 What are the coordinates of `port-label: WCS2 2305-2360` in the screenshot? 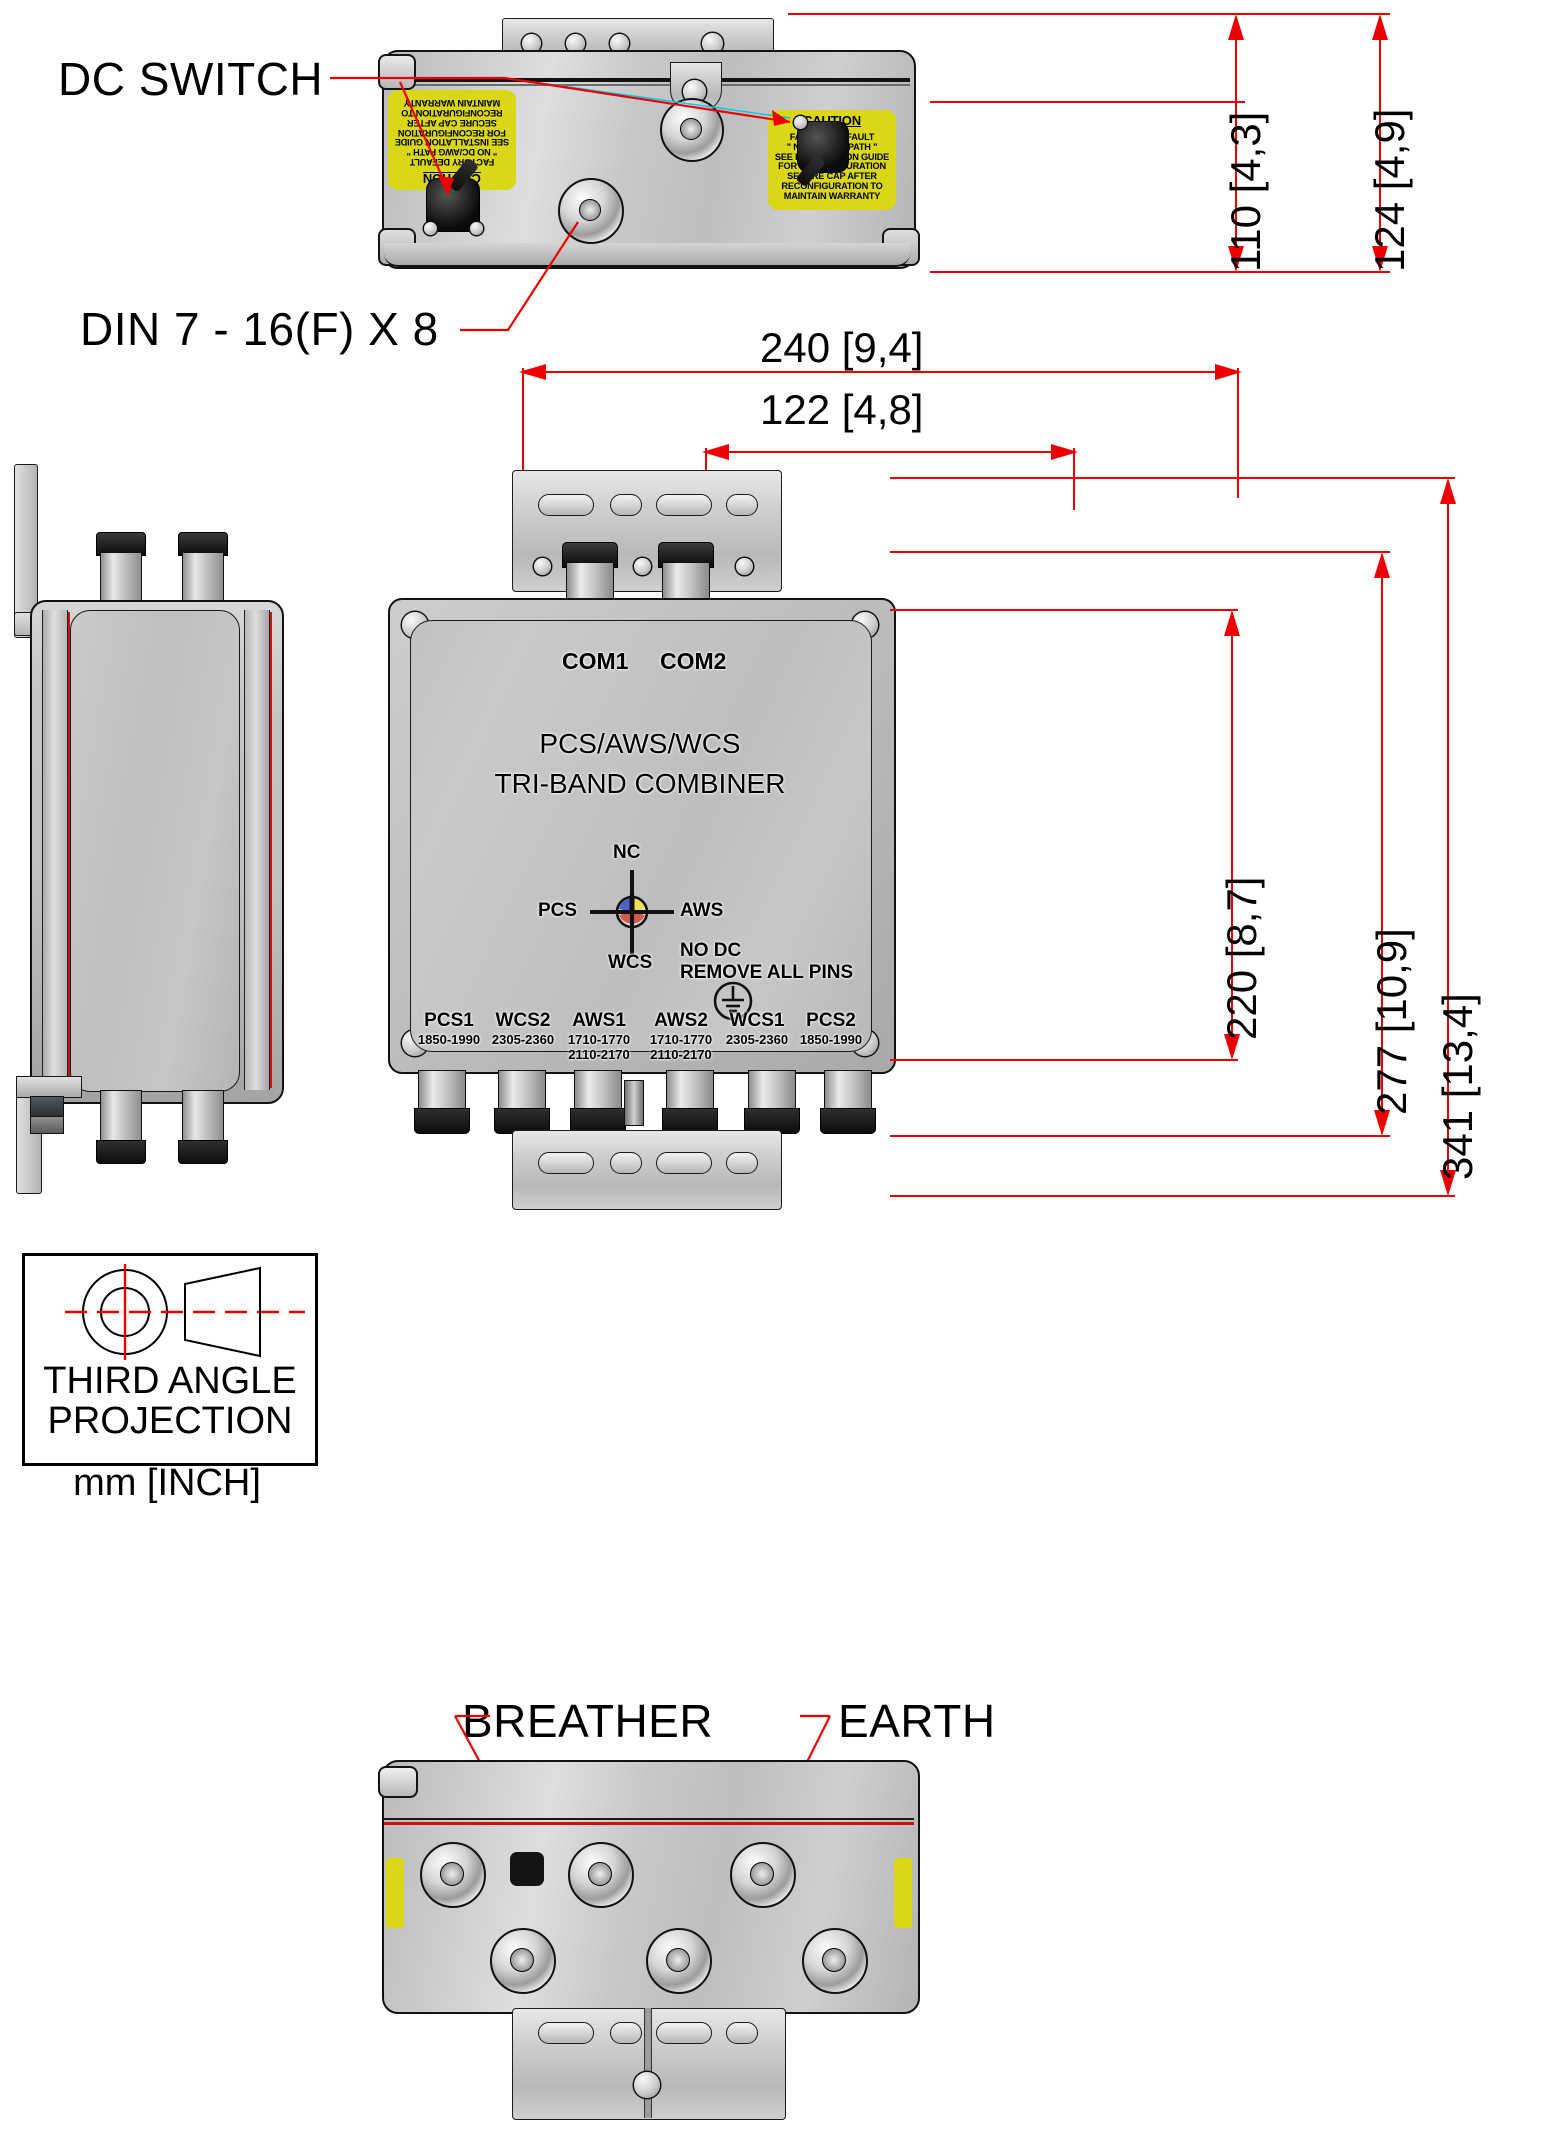 It's located at (523, 1028).